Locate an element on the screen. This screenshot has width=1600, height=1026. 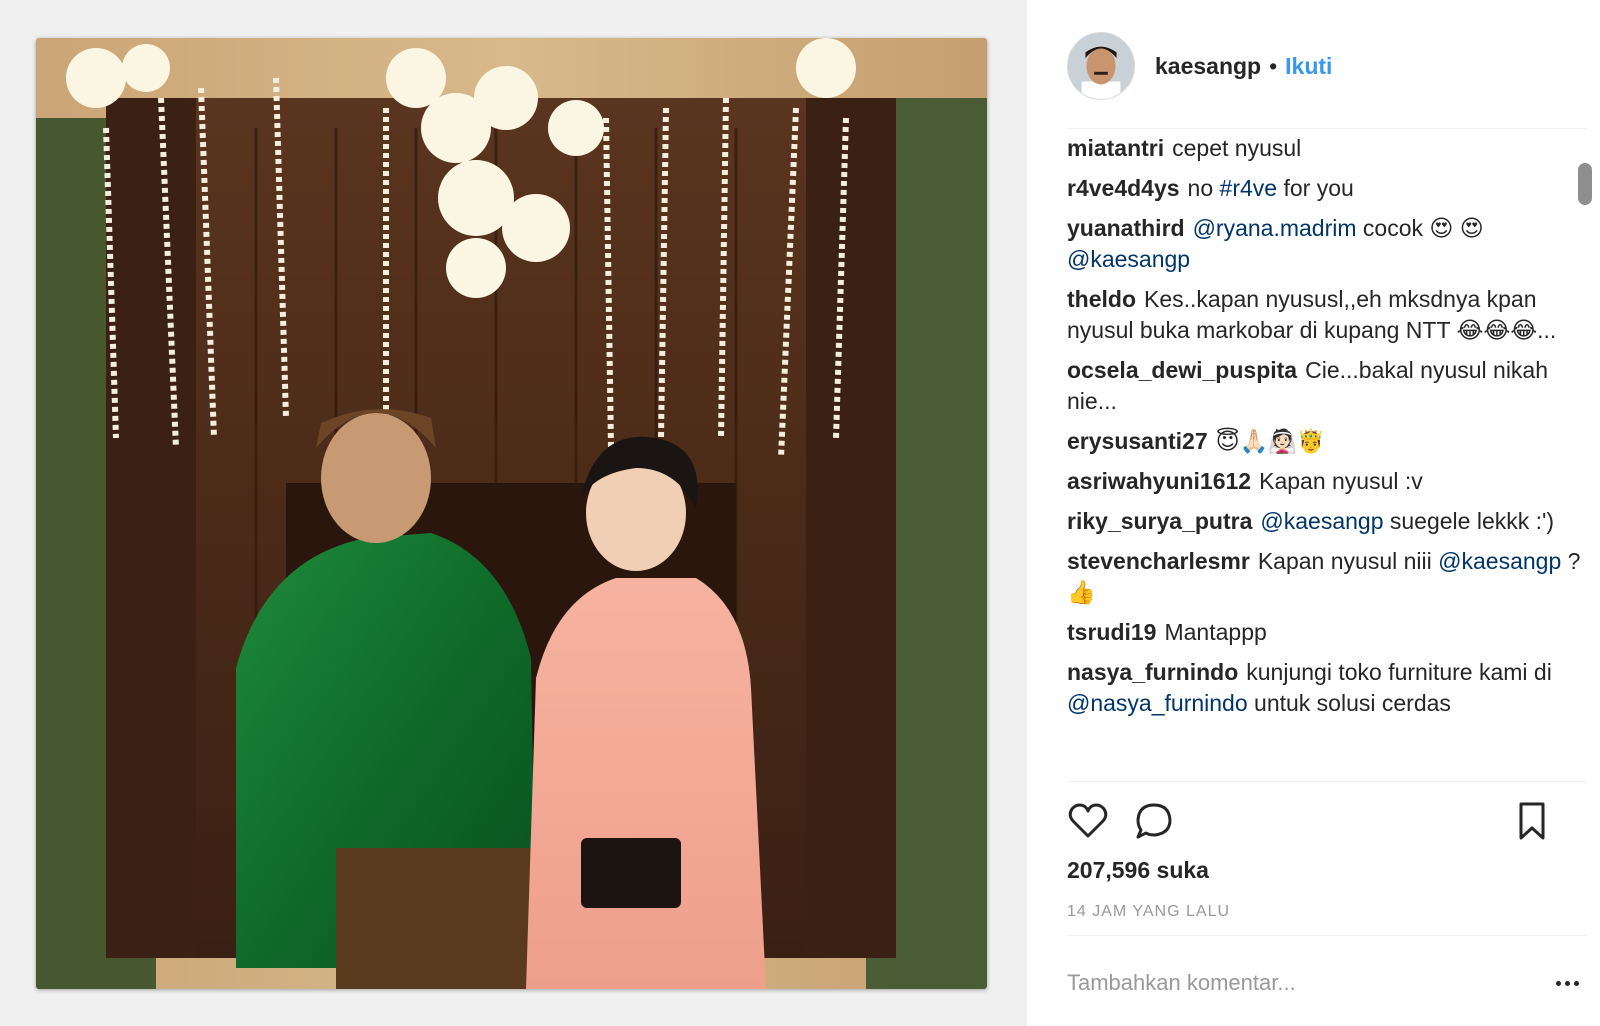
likes-count: 207,596 suka is located at coordinates (1138, 870).